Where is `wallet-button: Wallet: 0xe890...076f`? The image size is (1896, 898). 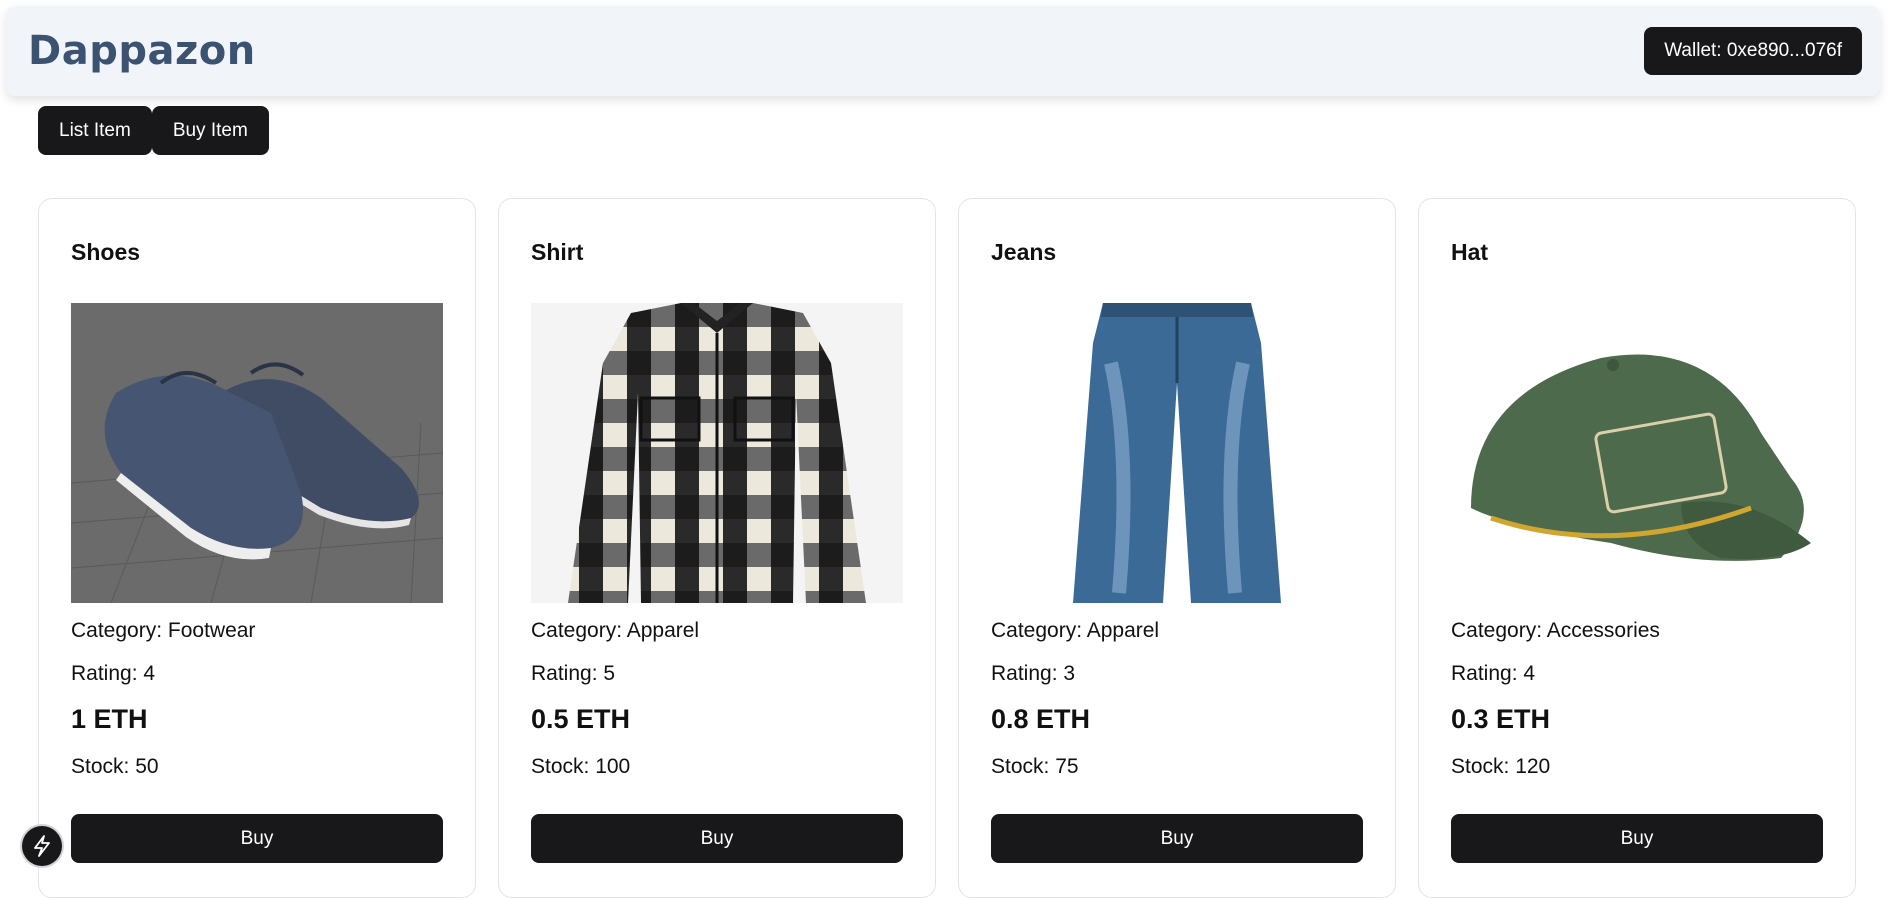
wallet-button: Wallet: 0xe890...076f is located at coordinates (1753, 51).